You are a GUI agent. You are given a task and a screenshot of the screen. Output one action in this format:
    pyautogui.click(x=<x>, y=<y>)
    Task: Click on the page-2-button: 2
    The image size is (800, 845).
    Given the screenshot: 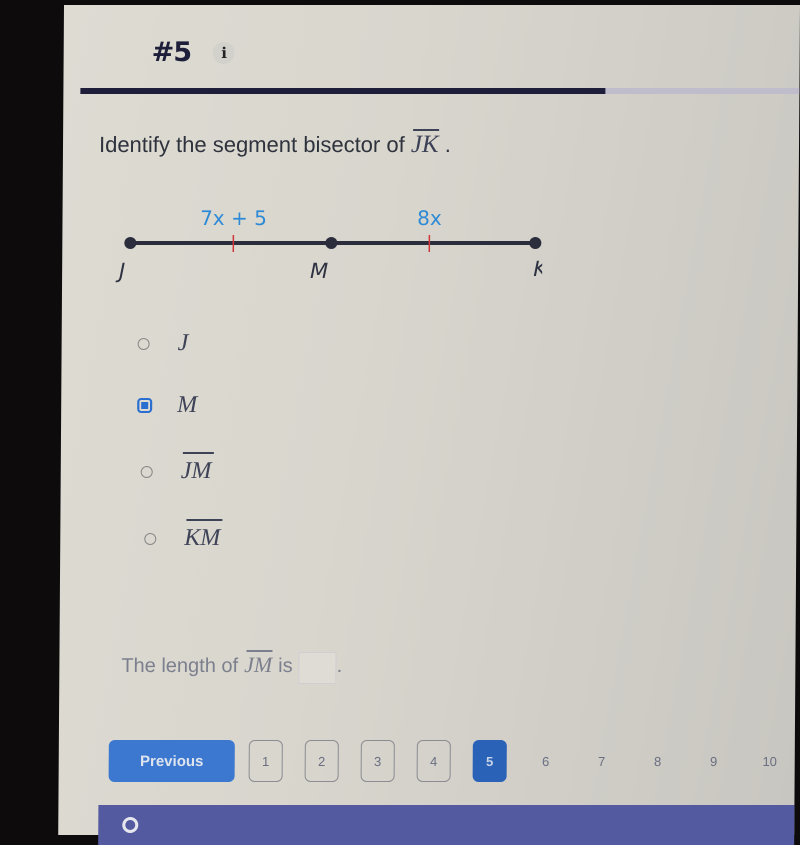 What is the action you would take?
    pyautogui.click(x=322, y=761)
    